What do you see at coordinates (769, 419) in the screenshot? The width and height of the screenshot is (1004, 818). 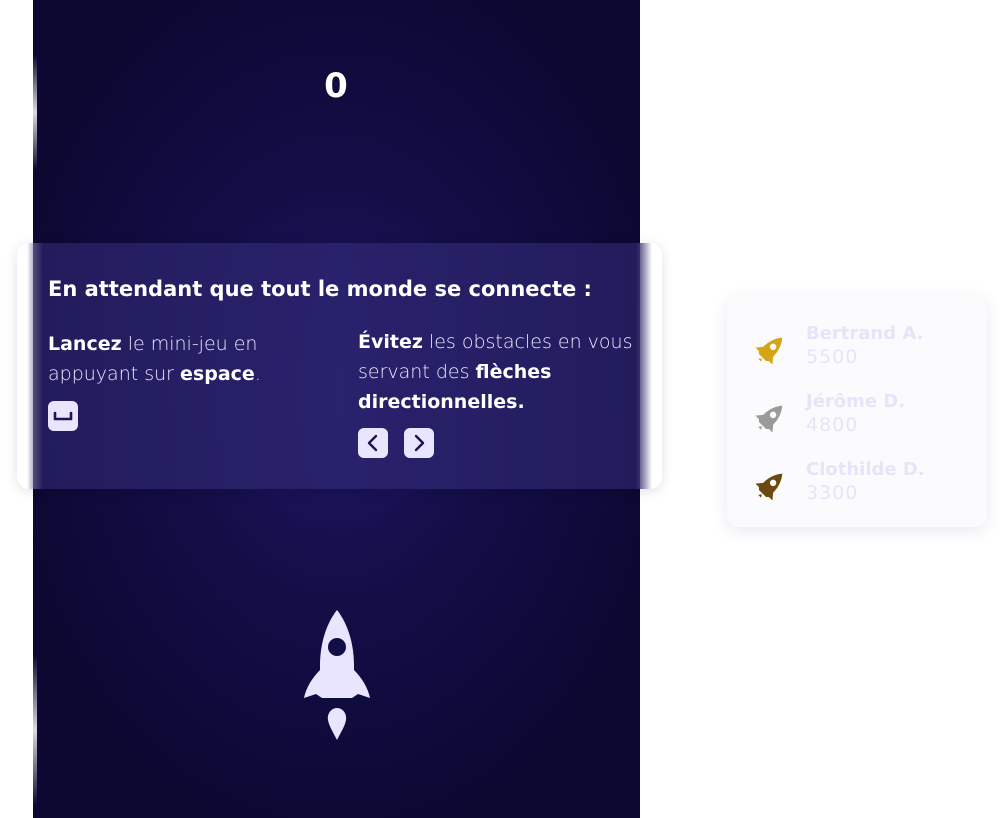 I see `rocket-silver-icon` at bounding box center [769, 419].